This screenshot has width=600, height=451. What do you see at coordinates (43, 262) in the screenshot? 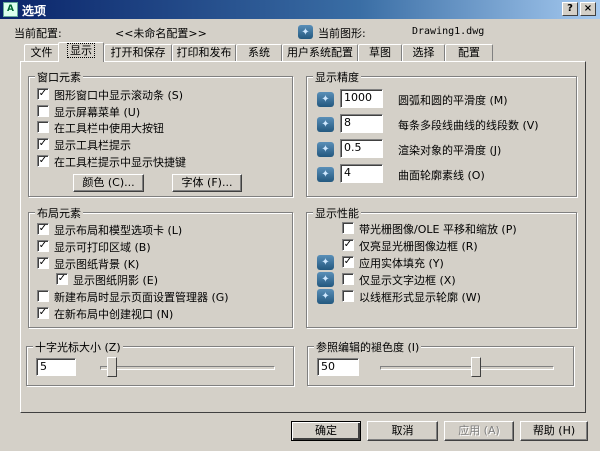
I see `layout-element-checkbox-2: ✓` at bounding box center [43, 262].